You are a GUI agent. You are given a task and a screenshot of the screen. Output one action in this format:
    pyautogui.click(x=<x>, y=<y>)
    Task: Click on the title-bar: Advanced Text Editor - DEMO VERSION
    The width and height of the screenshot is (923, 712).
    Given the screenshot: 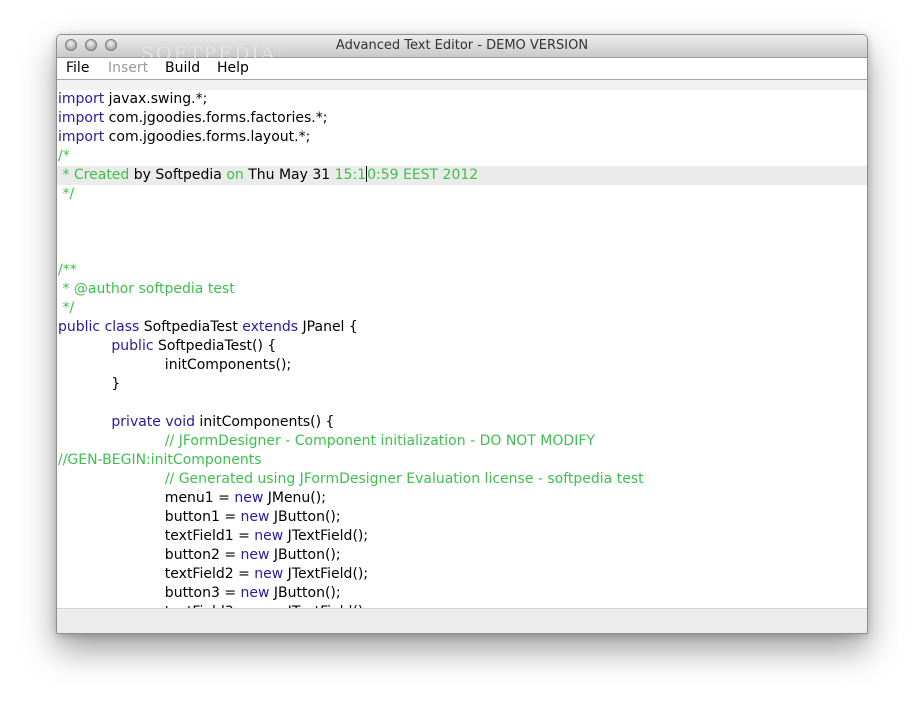 What is the action you would take?
    pyautogui.click(x=462, y=46)
    